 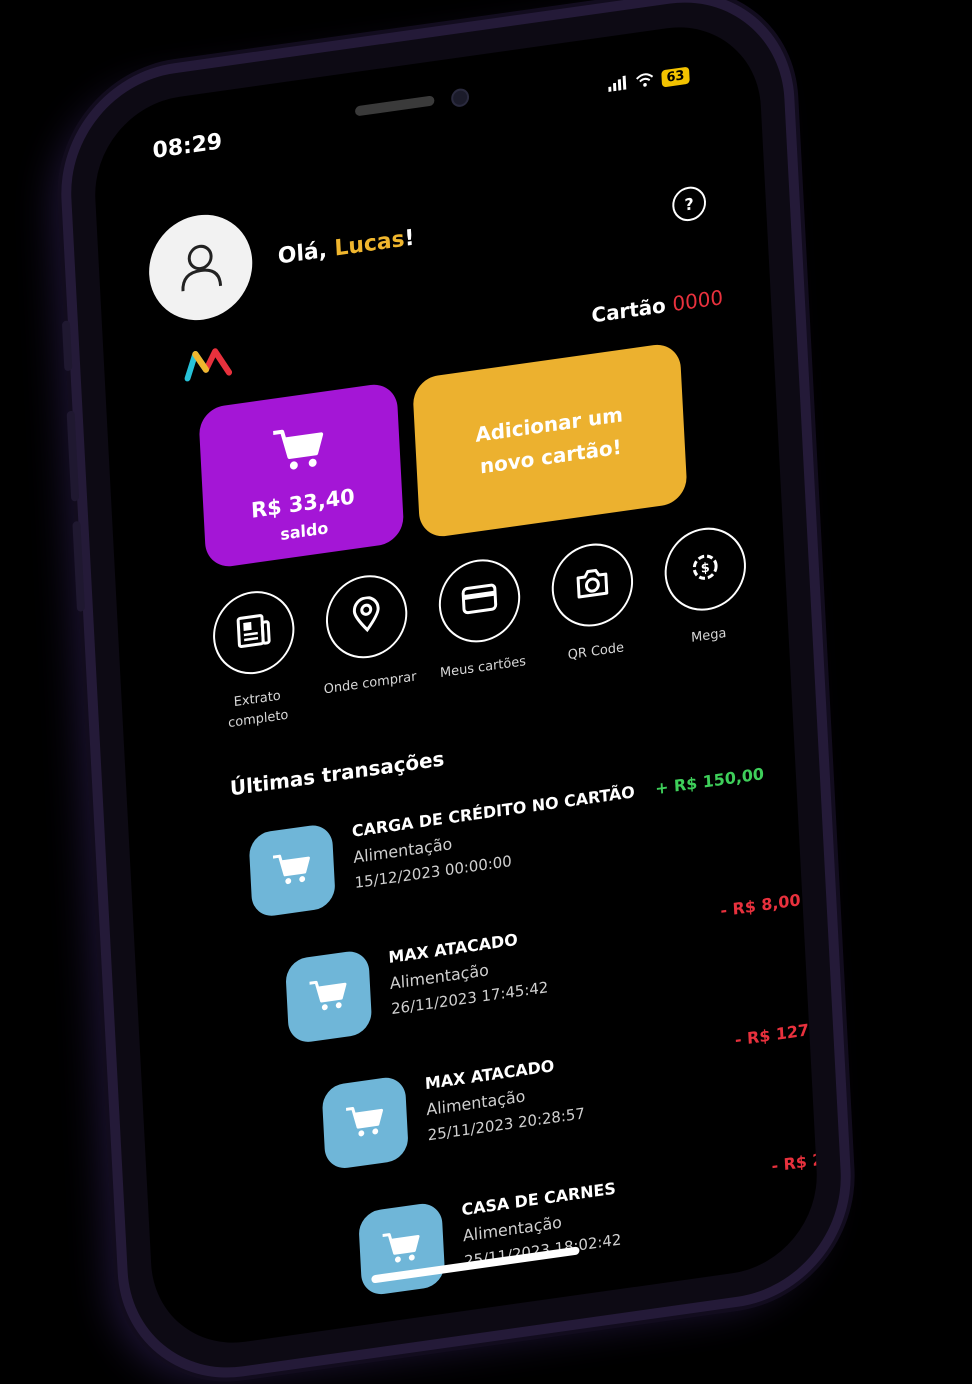 What do you see at coordinates (337, 773) in the screenshot?
I see `transactions-title: Últimas transações` at bounding box center [337, 773].